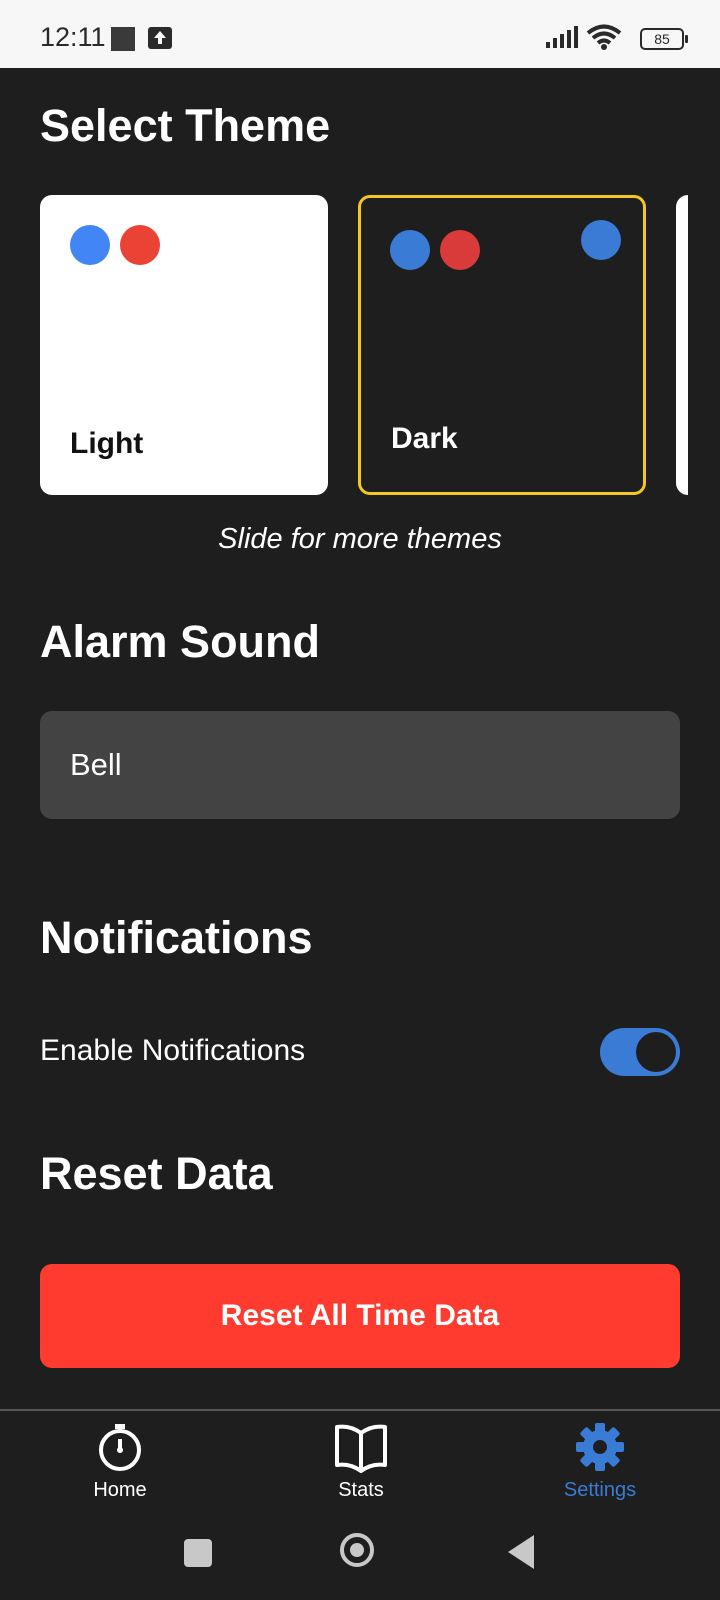  Describe the element at coordinates (180, 641) in the screenshot. I see `alarm-sound-title: Alarm Sound` at that location.